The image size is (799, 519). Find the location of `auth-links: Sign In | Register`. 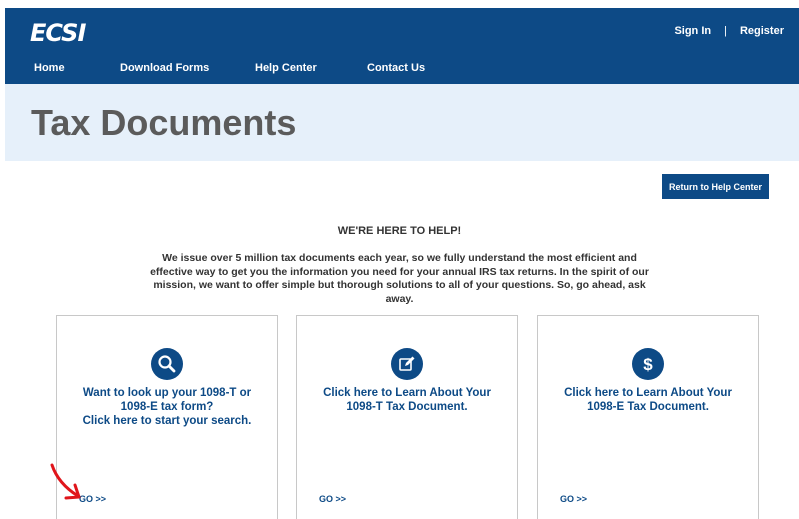

auth-links: Sign In | Register is located at coordinates (729, 31).